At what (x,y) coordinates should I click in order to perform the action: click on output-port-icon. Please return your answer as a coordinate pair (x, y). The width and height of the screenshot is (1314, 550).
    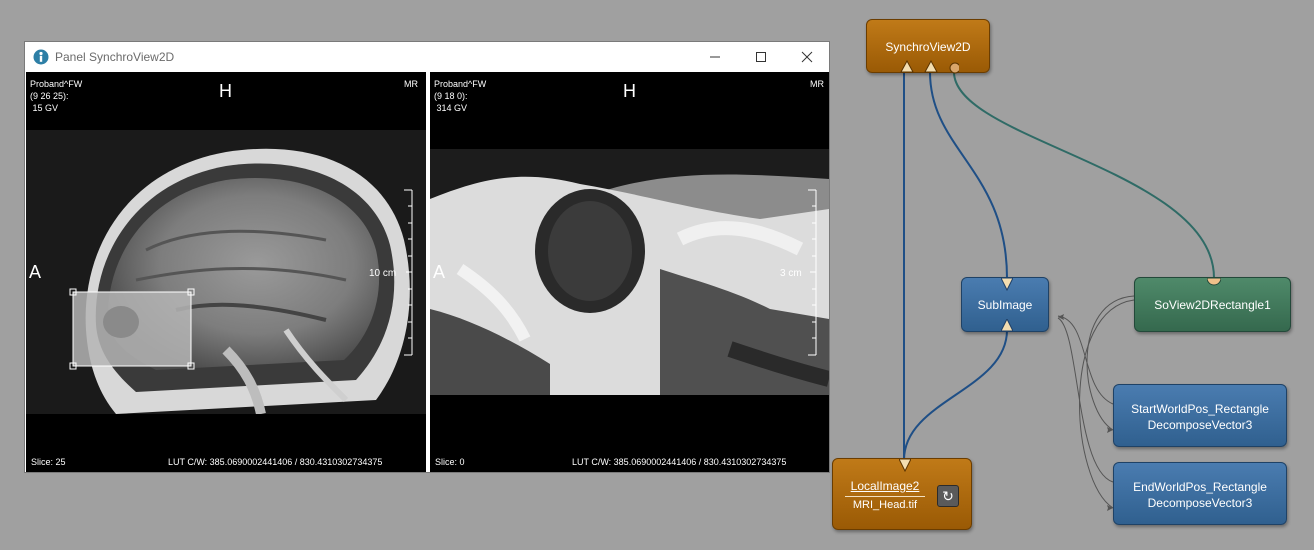
    Looking at the image, I should click on (1007, 325).